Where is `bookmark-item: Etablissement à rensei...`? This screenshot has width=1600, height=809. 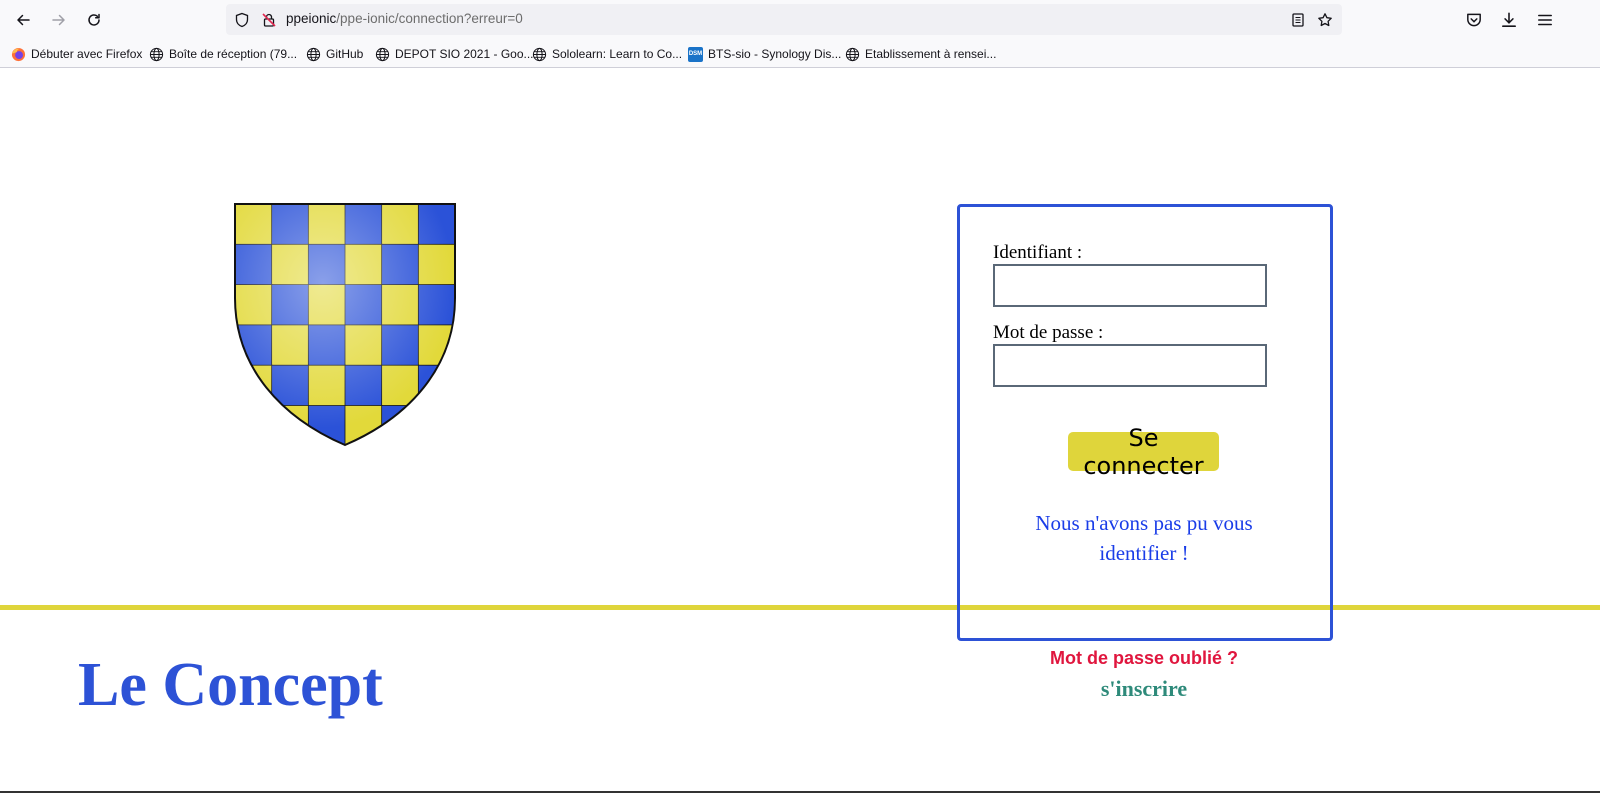 bookmark-item: Etablissement à rensei... is located at coordinates (920, 54).